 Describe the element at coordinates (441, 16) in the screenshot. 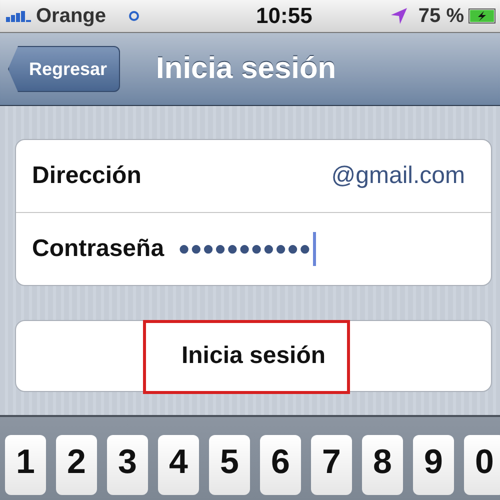

I see `battery-percent: 75 %` at that location.